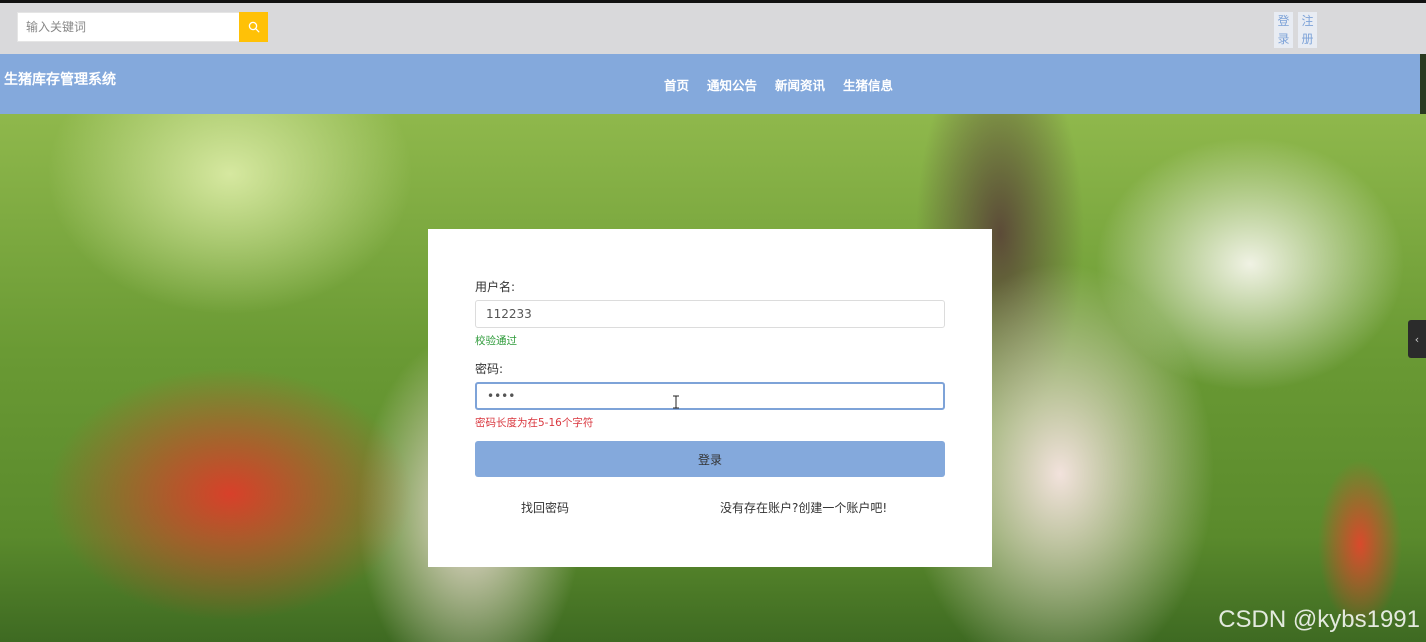  I want to click on nav-item-announcements: 通知公告, so click(732, 84).